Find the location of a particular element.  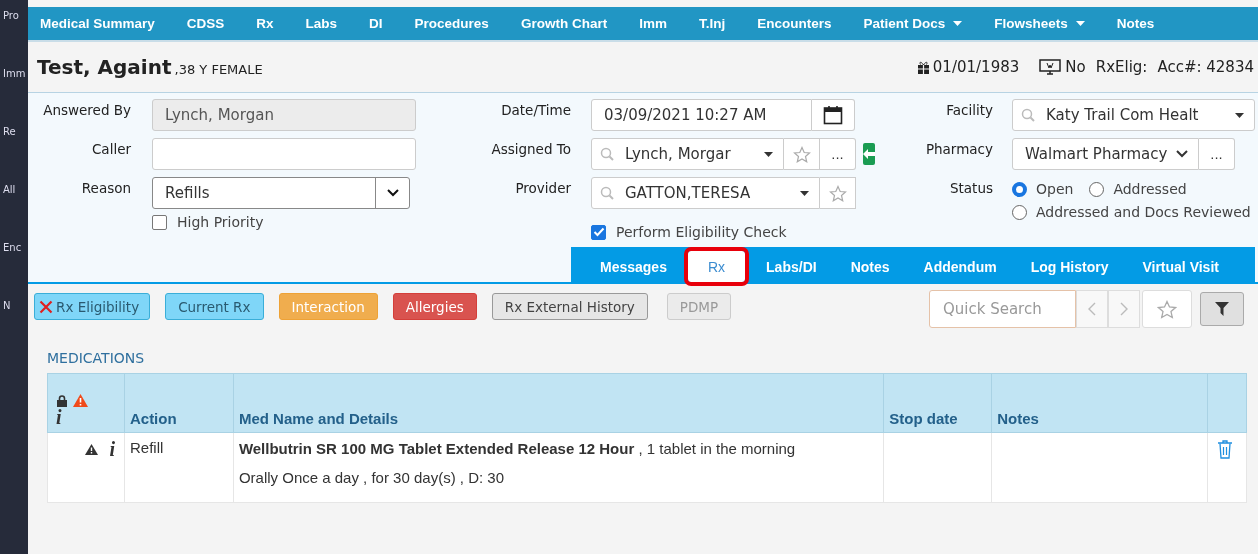

nav-item: T.Inj is located at coordinates (712, 23).